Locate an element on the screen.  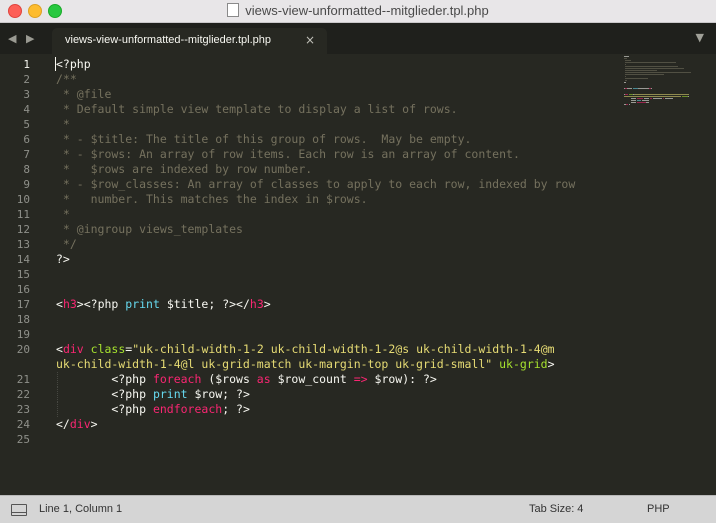
line-number: 4 is located at coordinates (26, 109).